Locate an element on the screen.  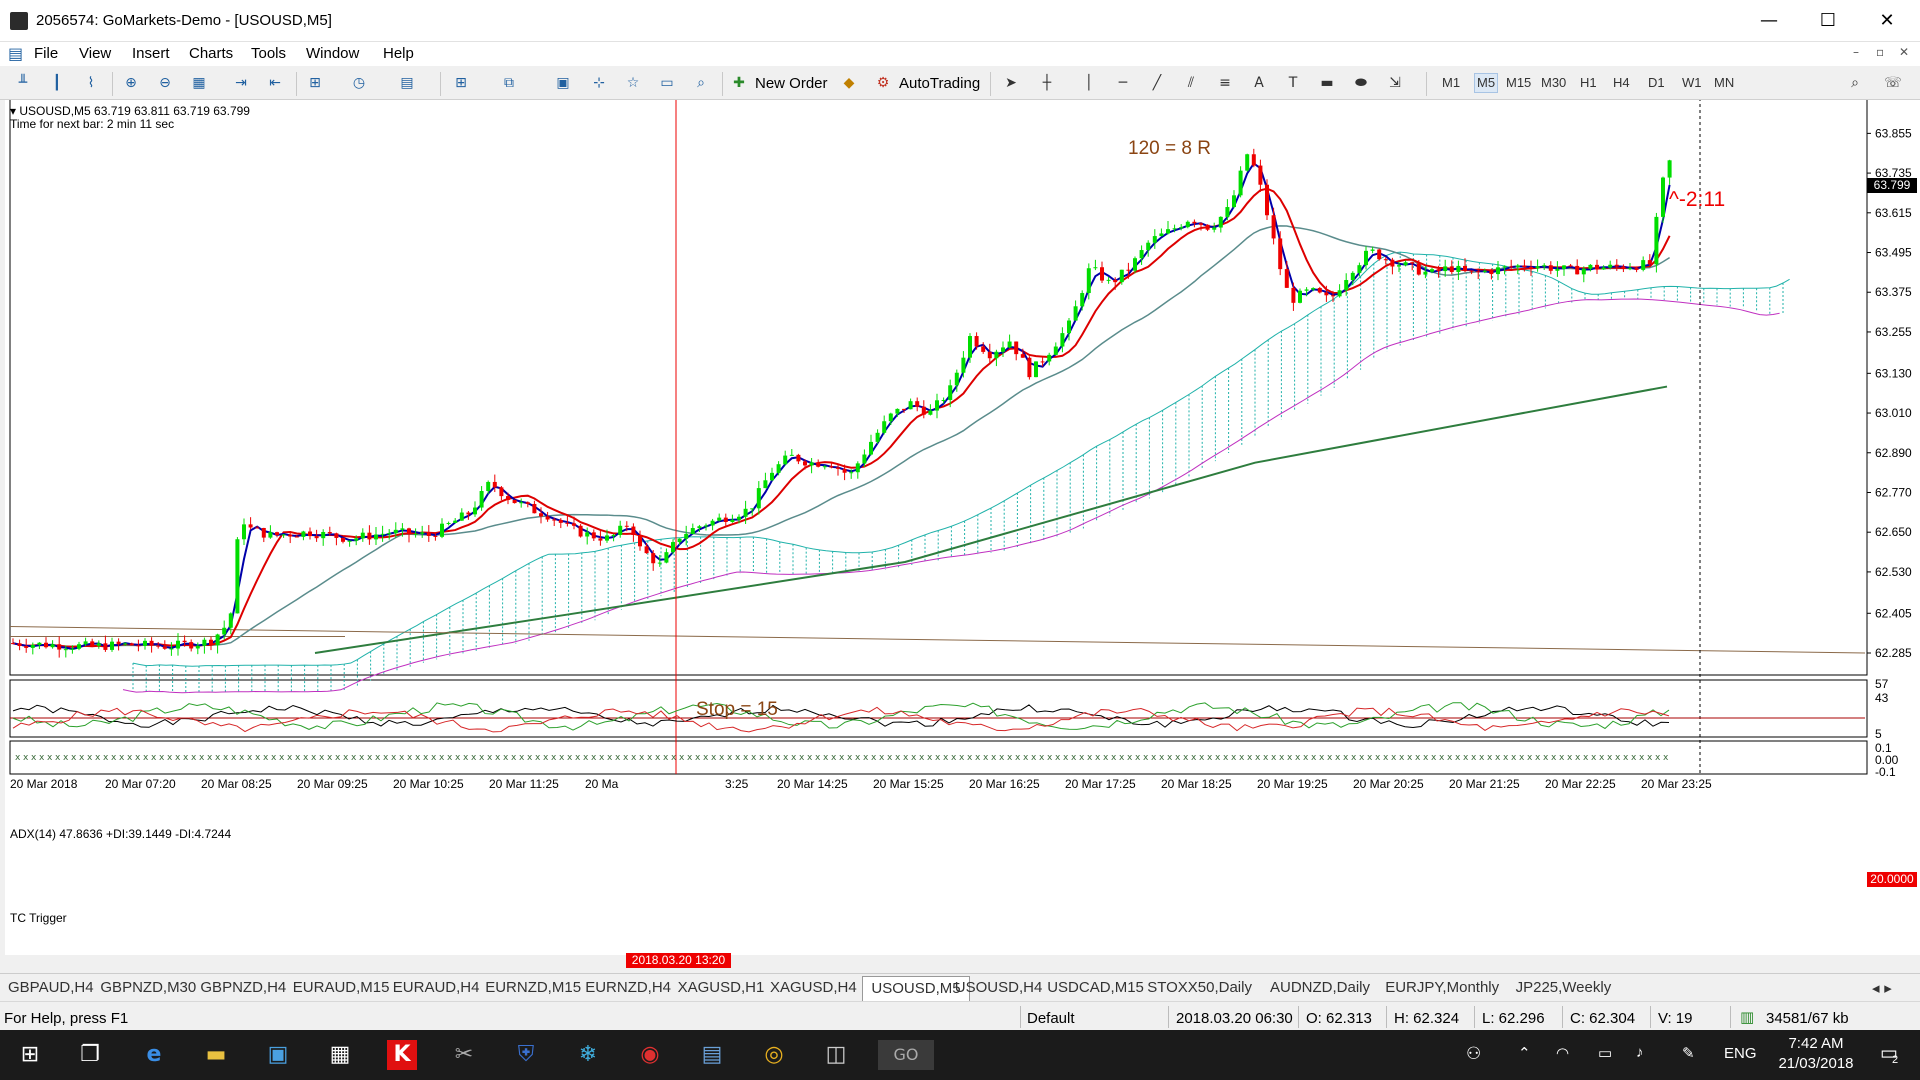
pen-icon: ✎ is located at coordinates (1688, 1053).